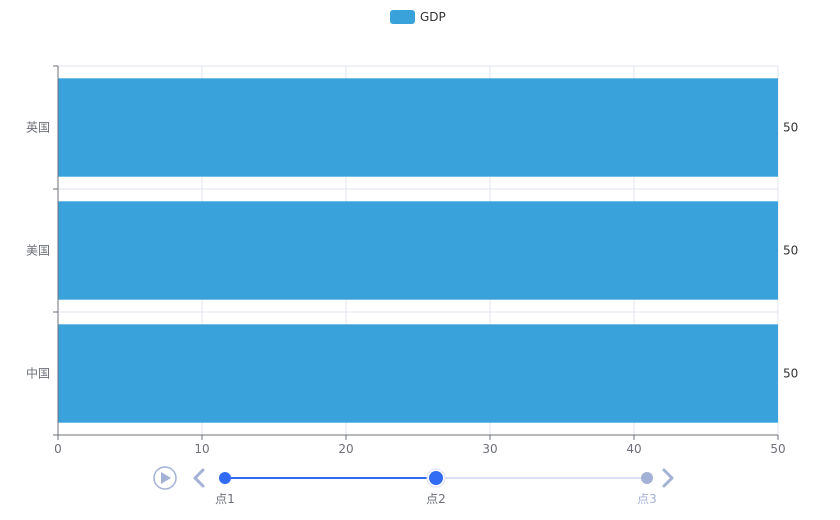 The width and height of the screenshot is (840, 520). I want to click on legend-swatch-gdp, so click(402, 17).